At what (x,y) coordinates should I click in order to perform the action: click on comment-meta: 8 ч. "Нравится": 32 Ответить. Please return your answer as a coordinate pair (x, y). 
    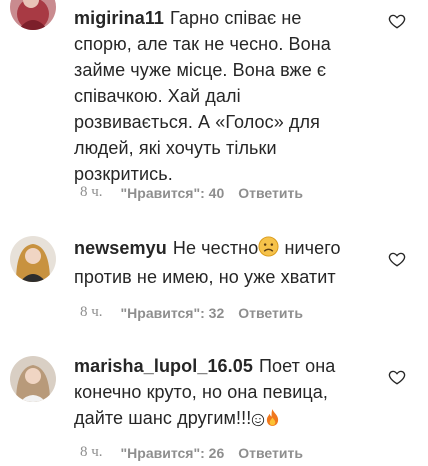
    Looking at the image, I should click on (191, 312).